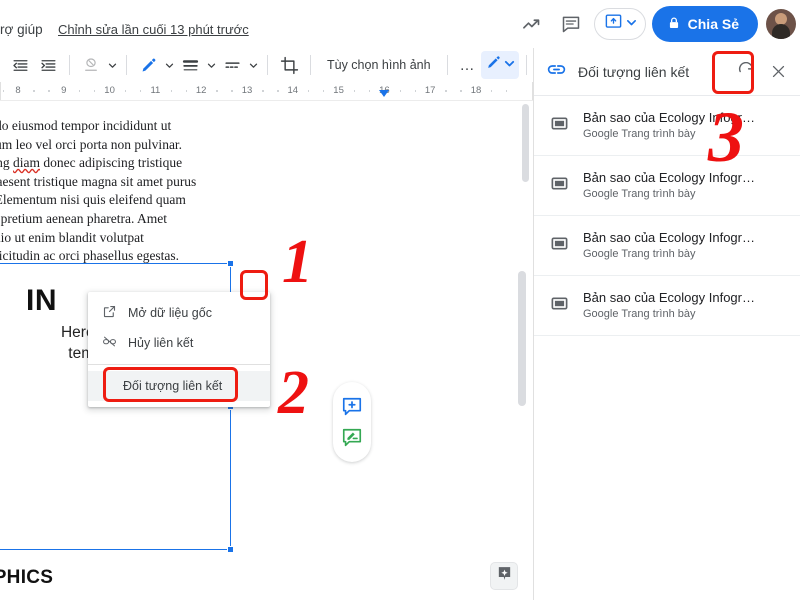 This screenshot has height=600, width=800. Describe the element at coordinates (190, 65) in the screenshot. I see `border-weight-icon` at that location.